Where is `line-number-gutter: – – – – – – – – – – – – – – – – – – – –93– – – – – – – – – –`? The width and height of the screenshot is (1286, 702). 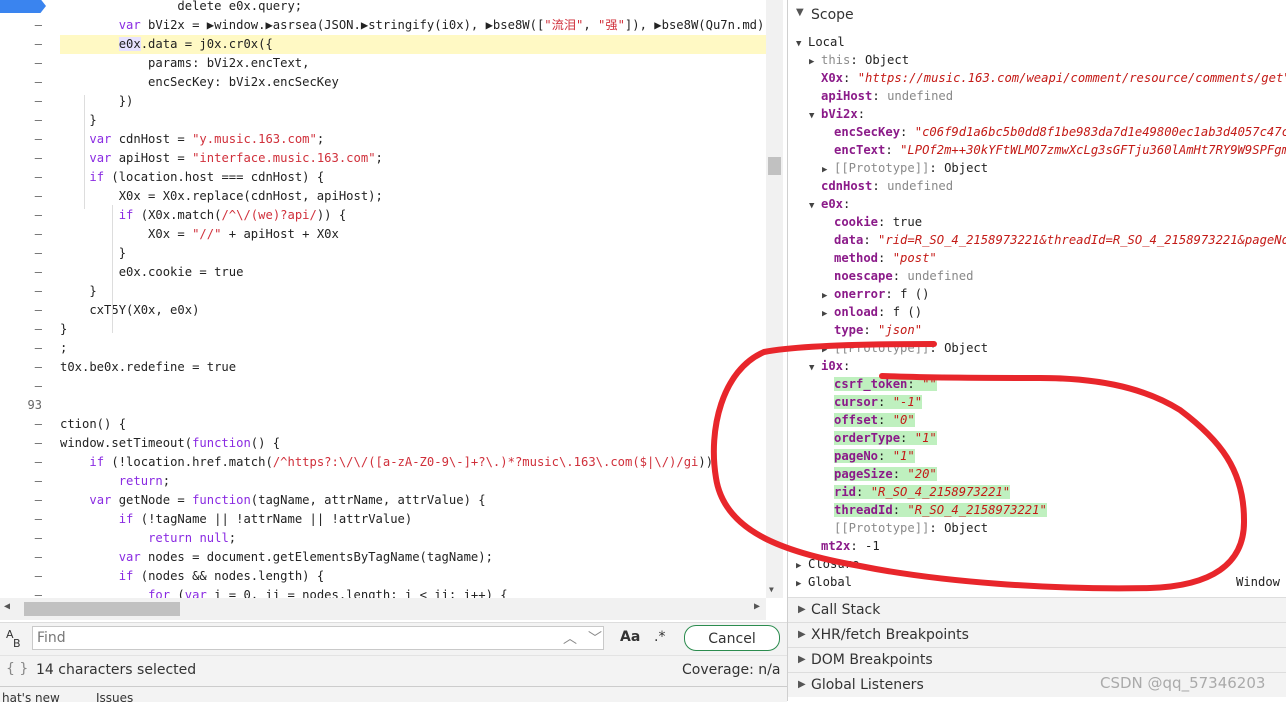
line-number-gutter: – – – – – – – – – – – – – – – – – – – –93– – – – – – – – – – is located at coordinates (26, 301).